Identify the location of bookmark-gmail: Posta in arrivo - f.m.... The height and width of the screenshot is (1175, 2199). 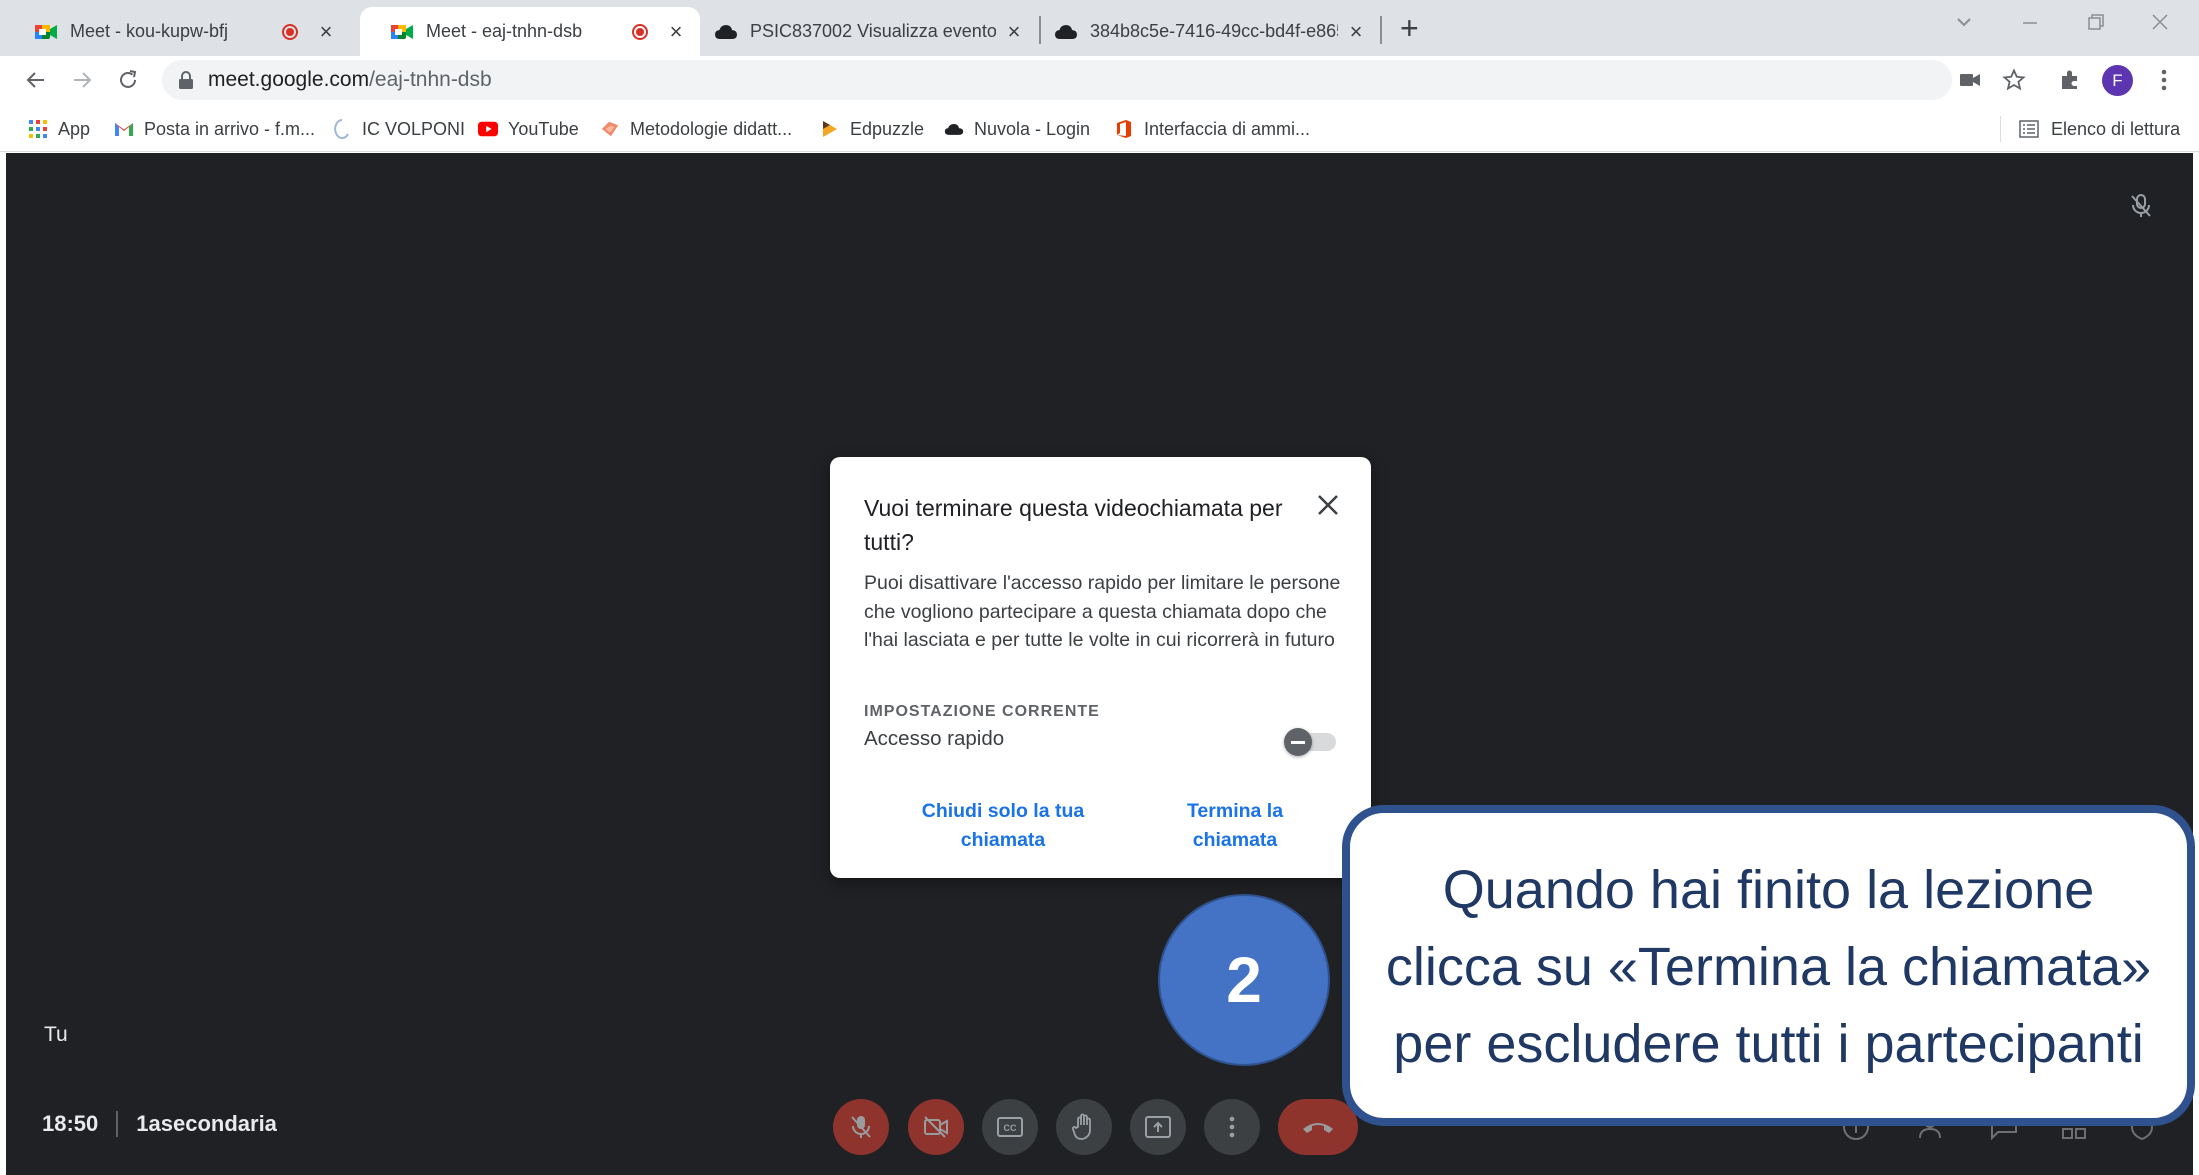
(214, 129).